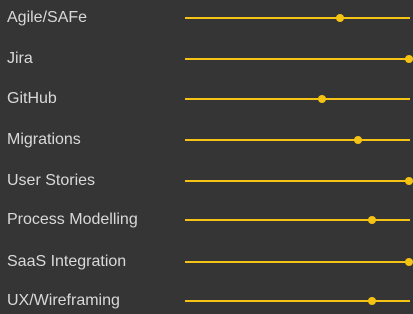  I want to click on skill-label: UX/Wireframing, so click(63, 300).